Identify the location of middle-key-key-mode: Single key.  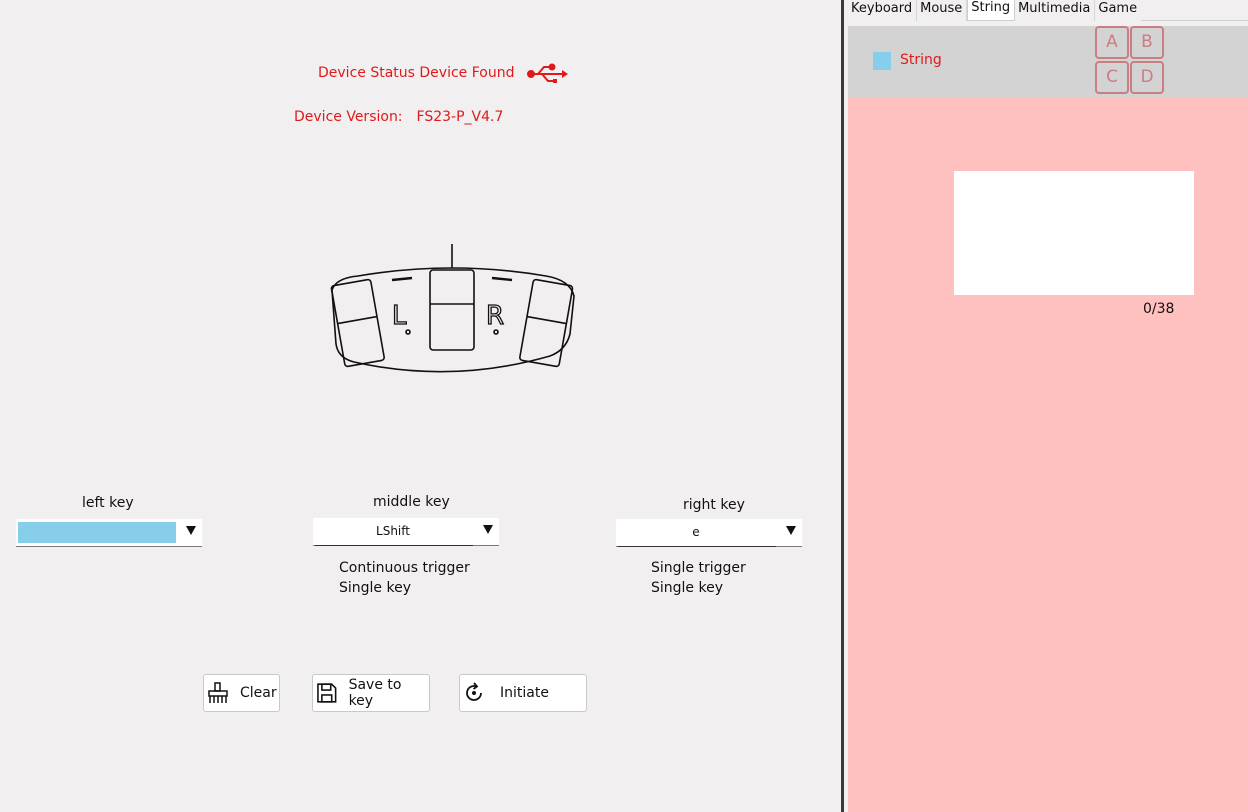
(375, 588).